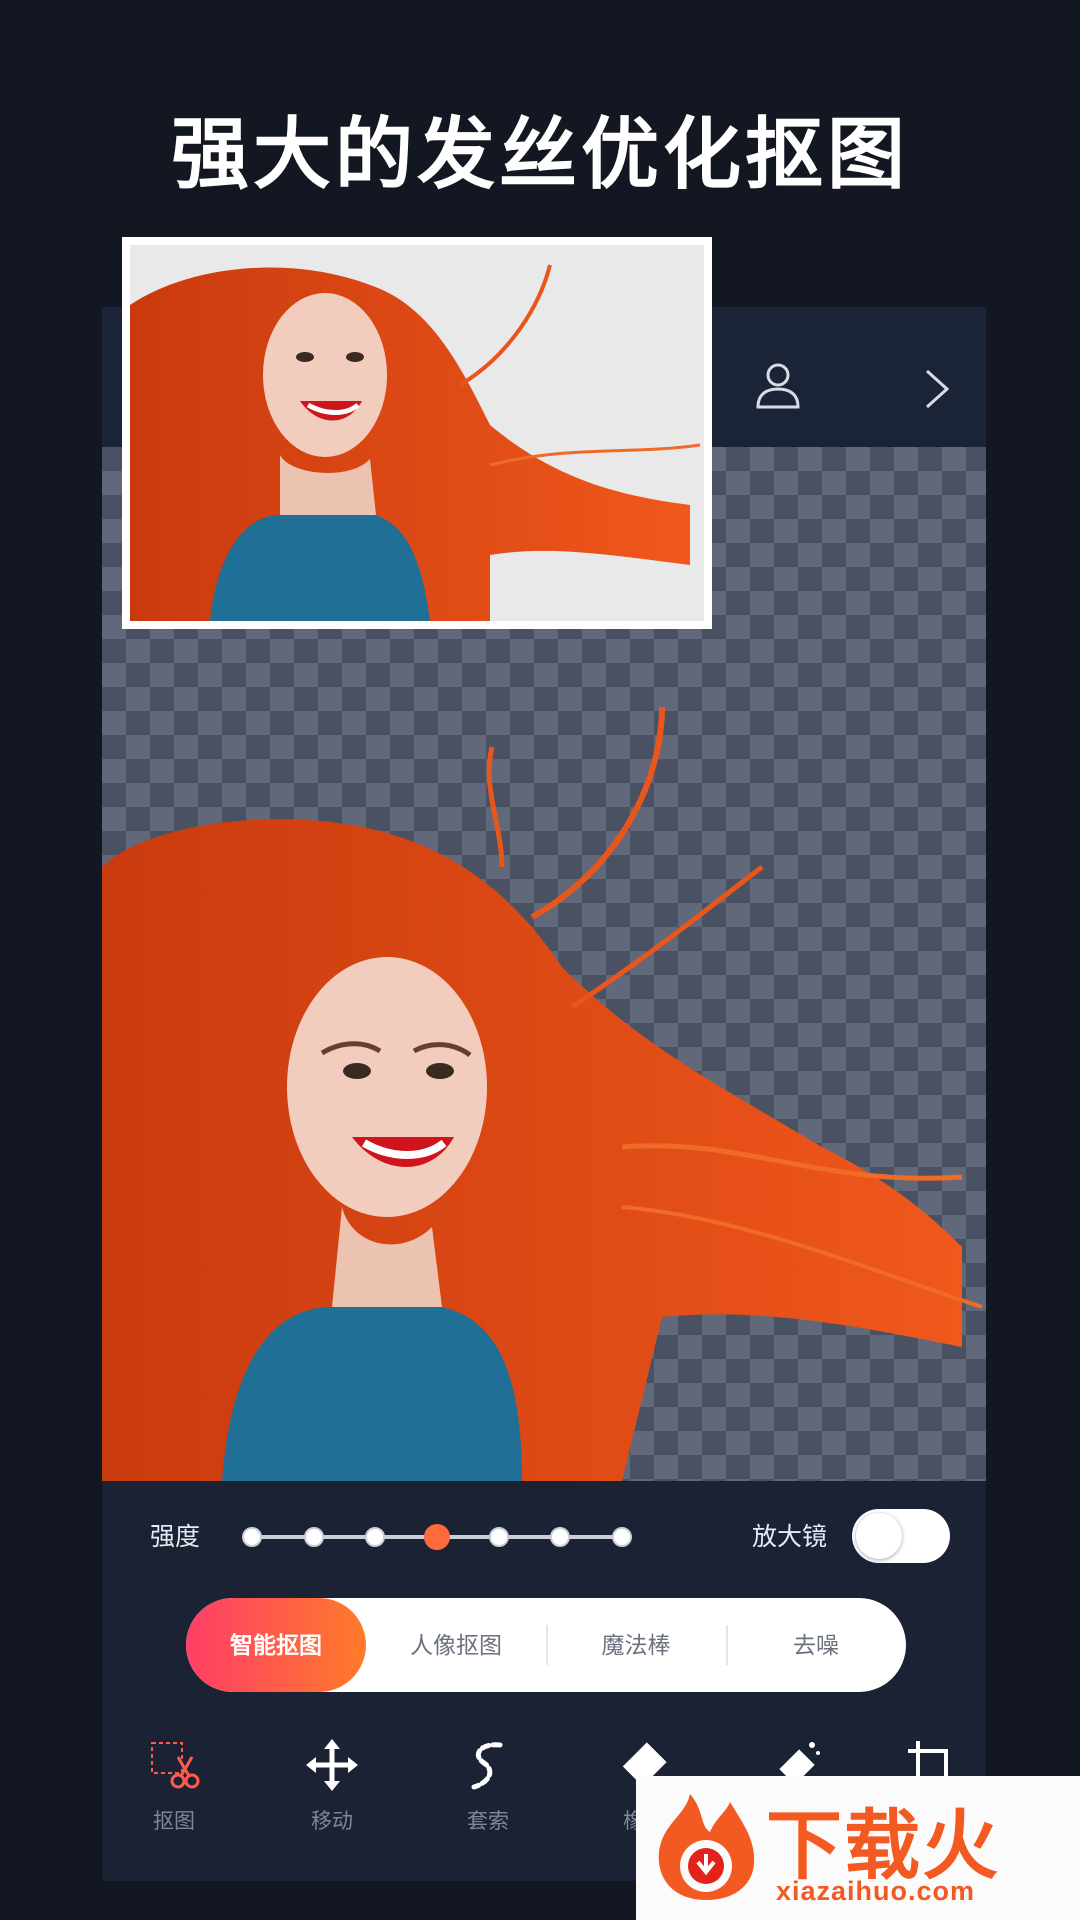 The height and width of the screenshot is (1920, 1080). What do you see at coordinates (175, 1765) in the screenshot?
I see `scissors-icon` at bounding box center [175, 1765].